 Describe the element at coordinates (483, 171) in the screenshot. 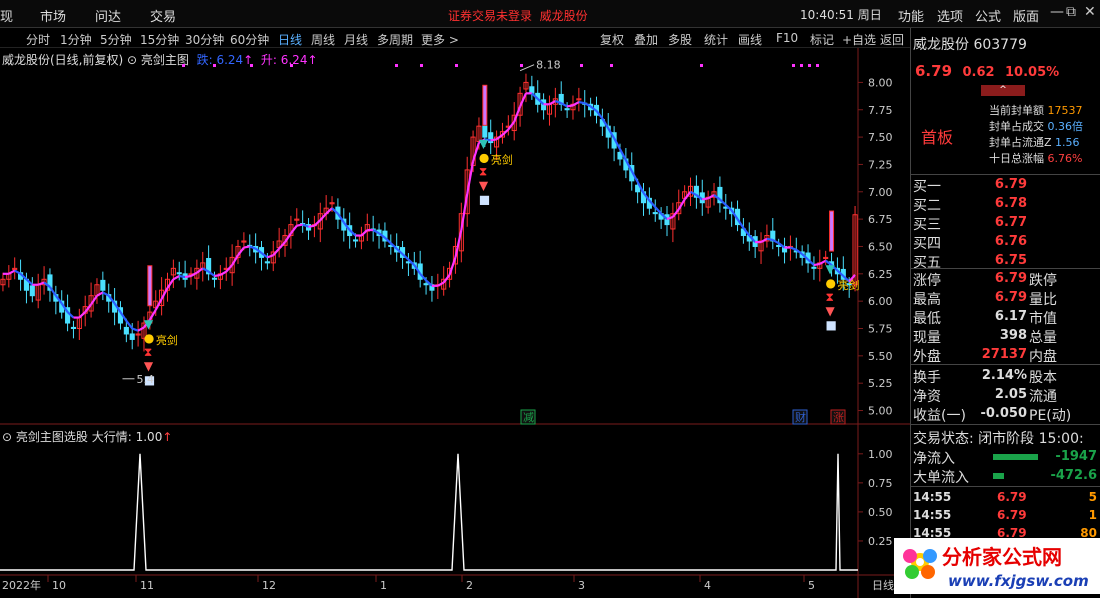

I see `signal-glyph-icon: ⧗` at that location.